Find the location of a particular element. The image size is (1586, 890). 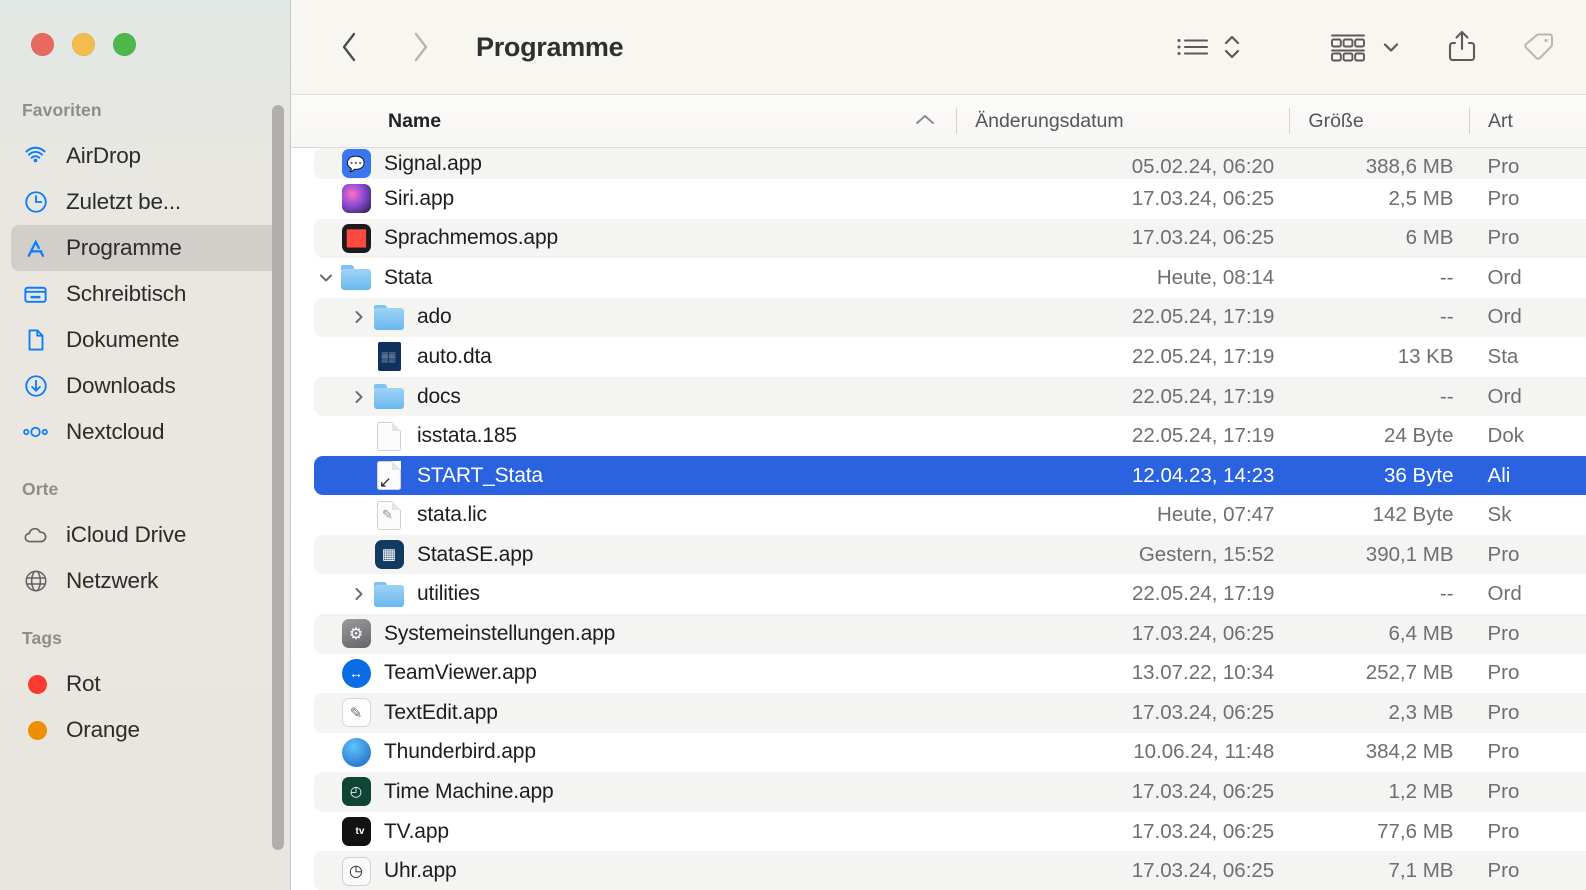

sidebar-item-nextcloud: Nextcloud is located at coordinates (145, 432).